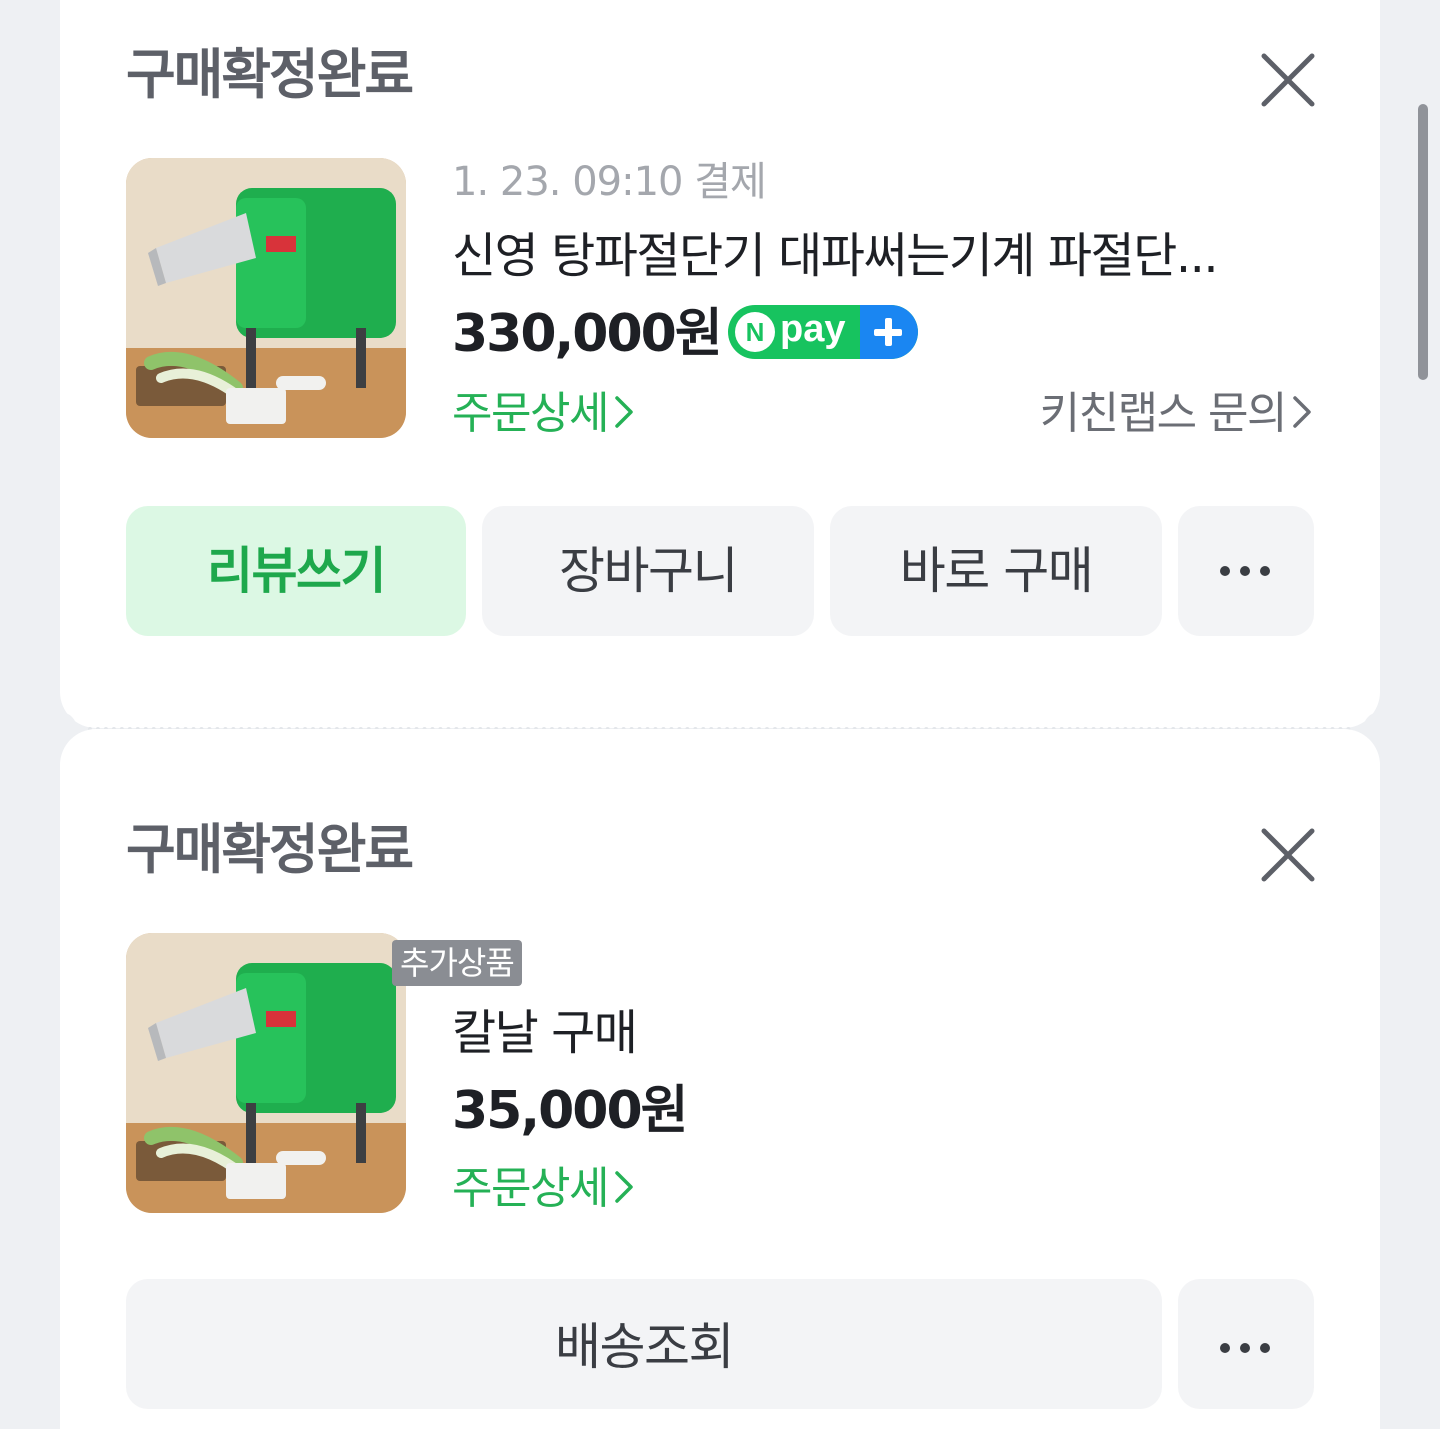 The height and width of the screenshot is (1429, 1440). What do you see at coordinates (587, 334) in the screenshot?
I see `product-price: 330,000원` at bounding box center [587, 334].